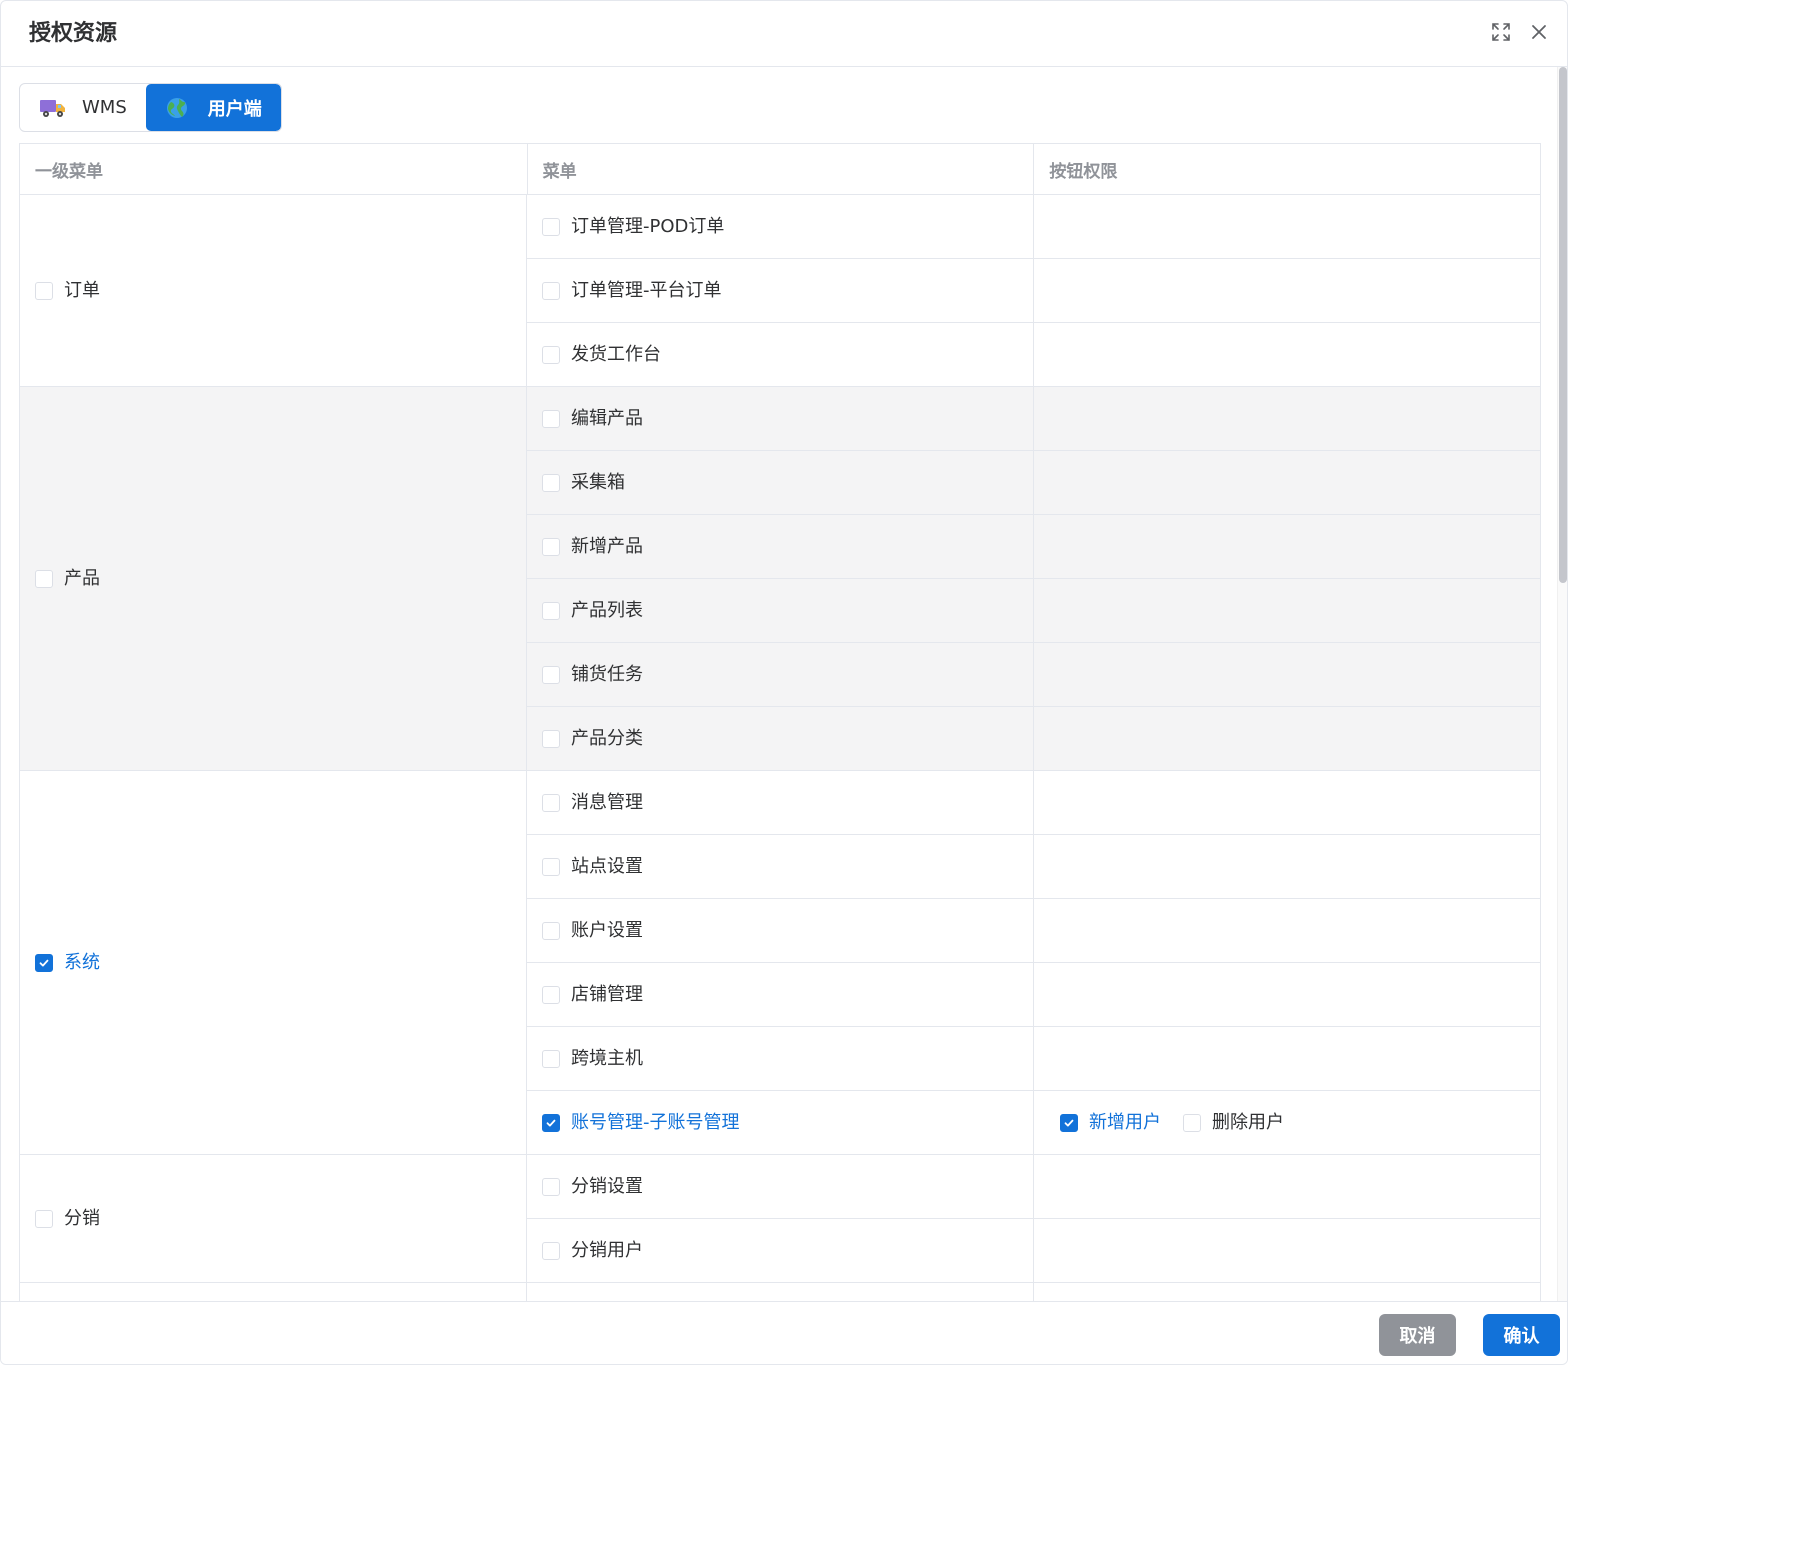 This screenshot has width=1798, height=1565. I want to click on menu-cell: 订单管理-平台订单, so click(780, 290).